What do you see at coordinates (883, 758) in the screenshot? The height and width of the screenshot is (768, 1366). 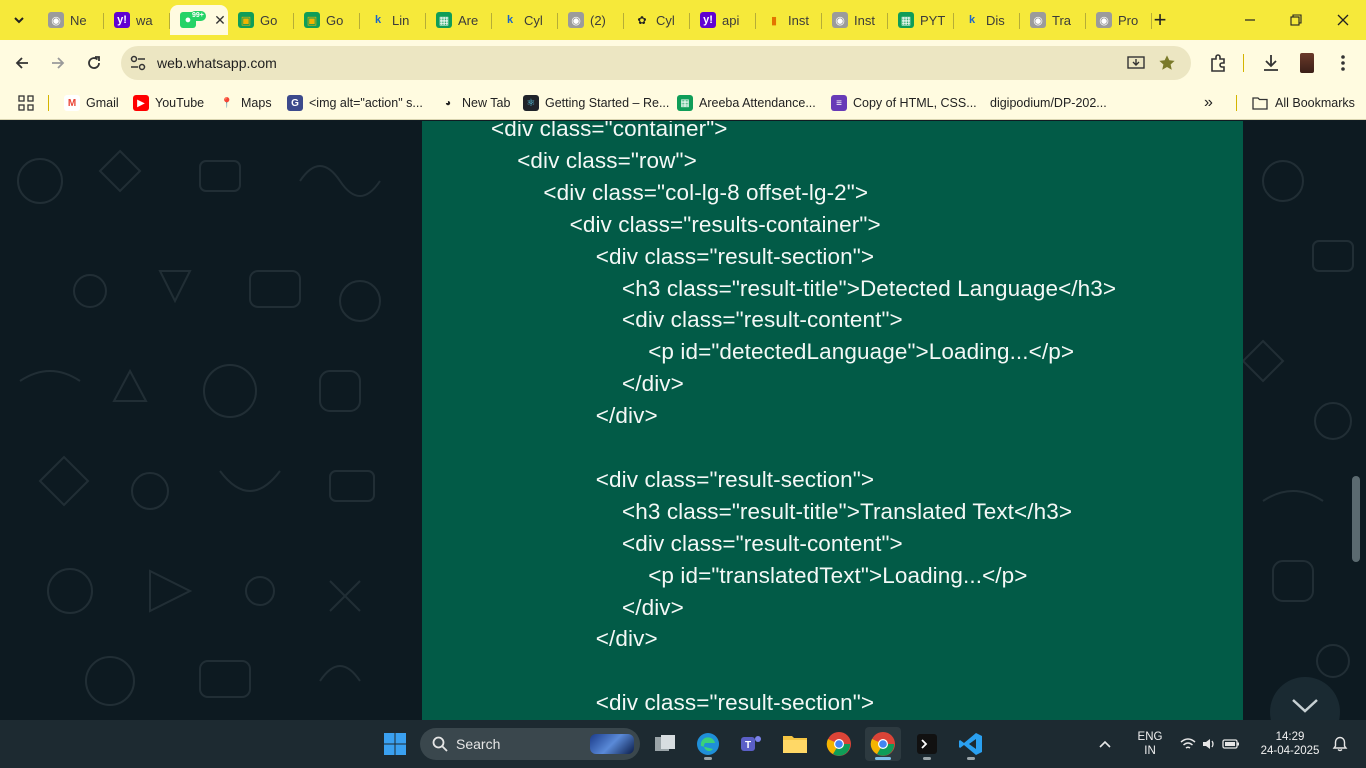 I see `running-indicator` at bounding box center [883, 758].